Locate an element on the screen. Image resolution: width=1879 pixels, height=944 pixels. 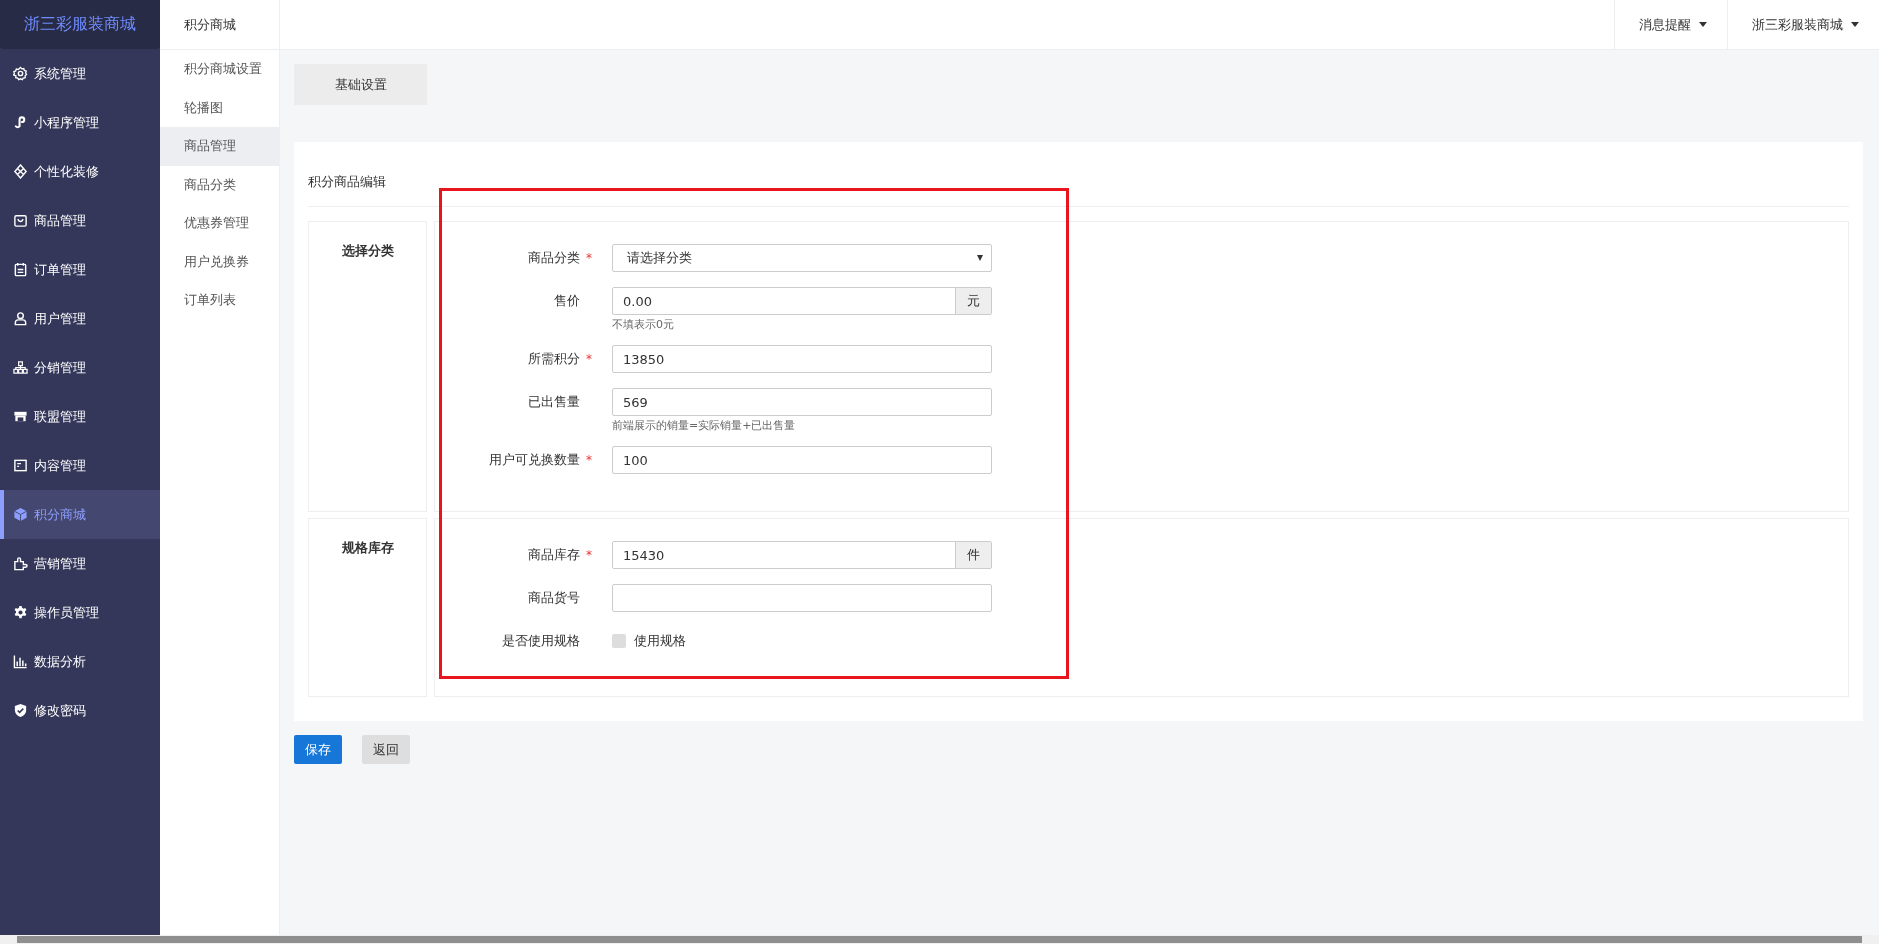
input-field is located at coordinates (802, 598).